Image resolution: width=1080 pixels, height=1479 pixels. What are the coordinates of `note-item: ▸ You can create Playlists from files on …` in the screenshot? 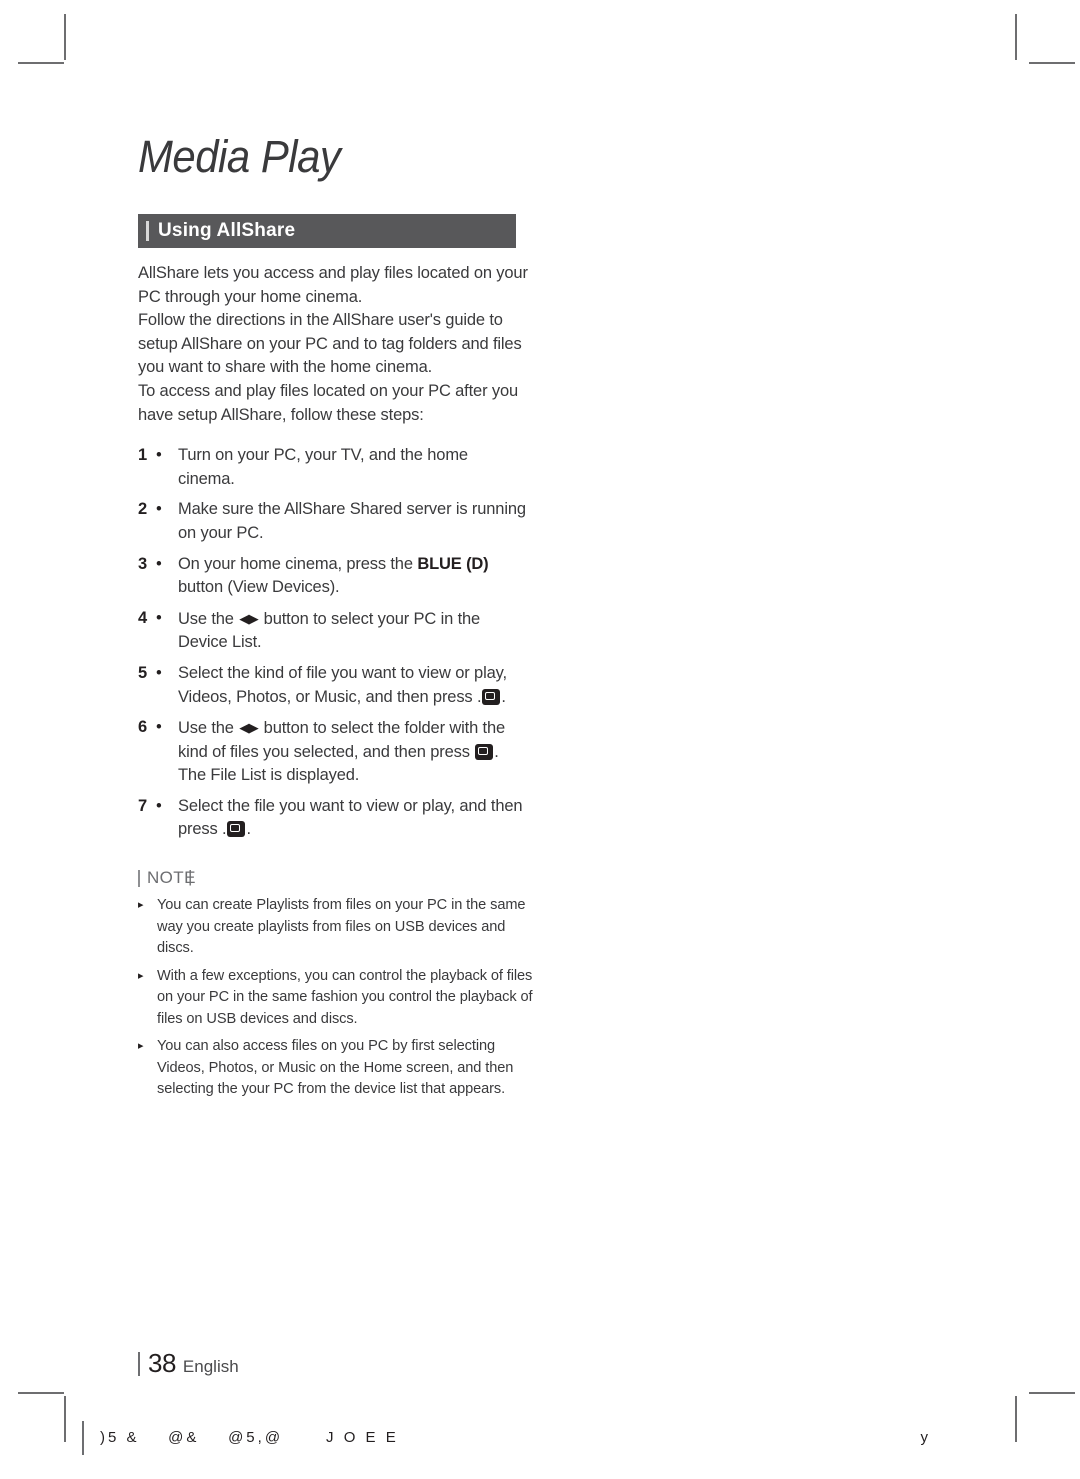 It's located at (338, 927).